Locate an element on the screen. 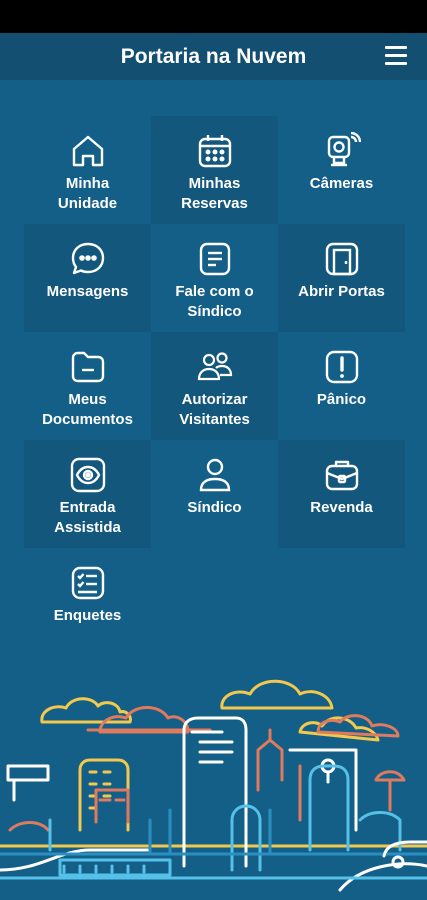  menu-item-revenda: Revenda is located at coordinates (341, 494).